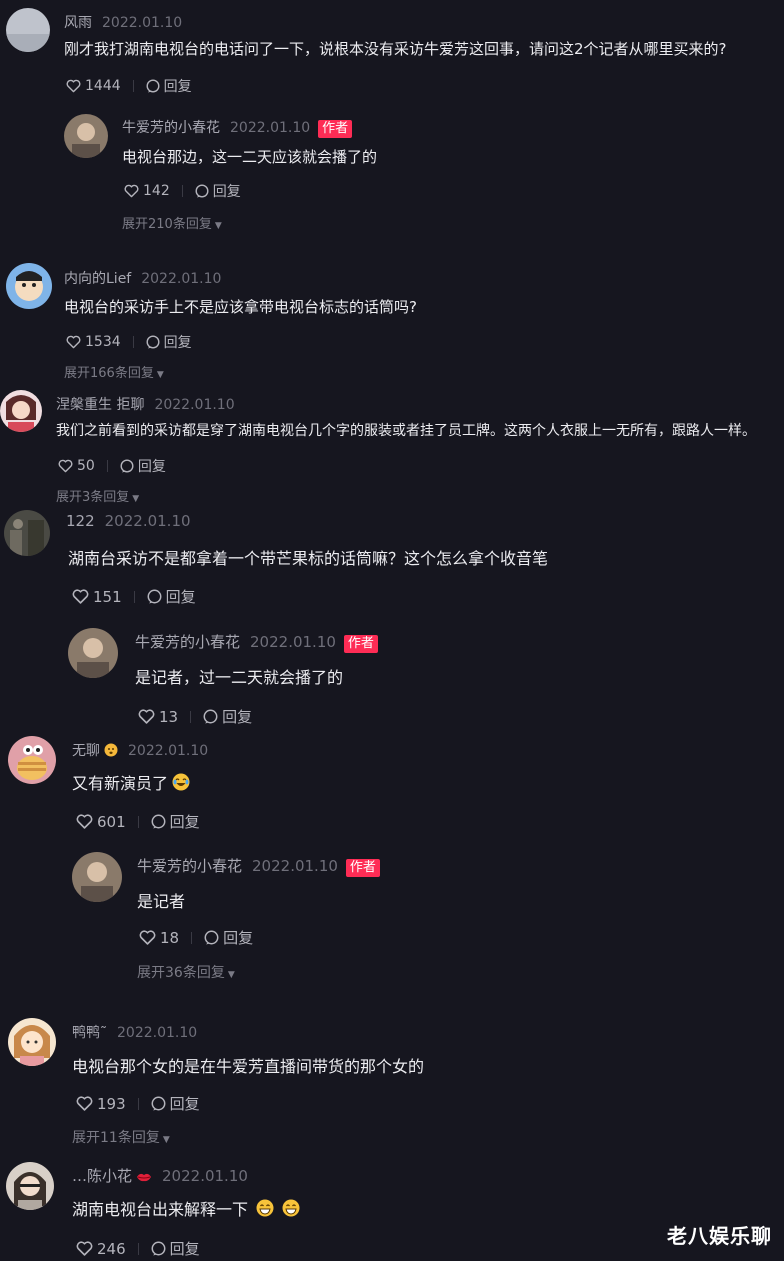  I want to click on emoji-icon, so click(111, 752).